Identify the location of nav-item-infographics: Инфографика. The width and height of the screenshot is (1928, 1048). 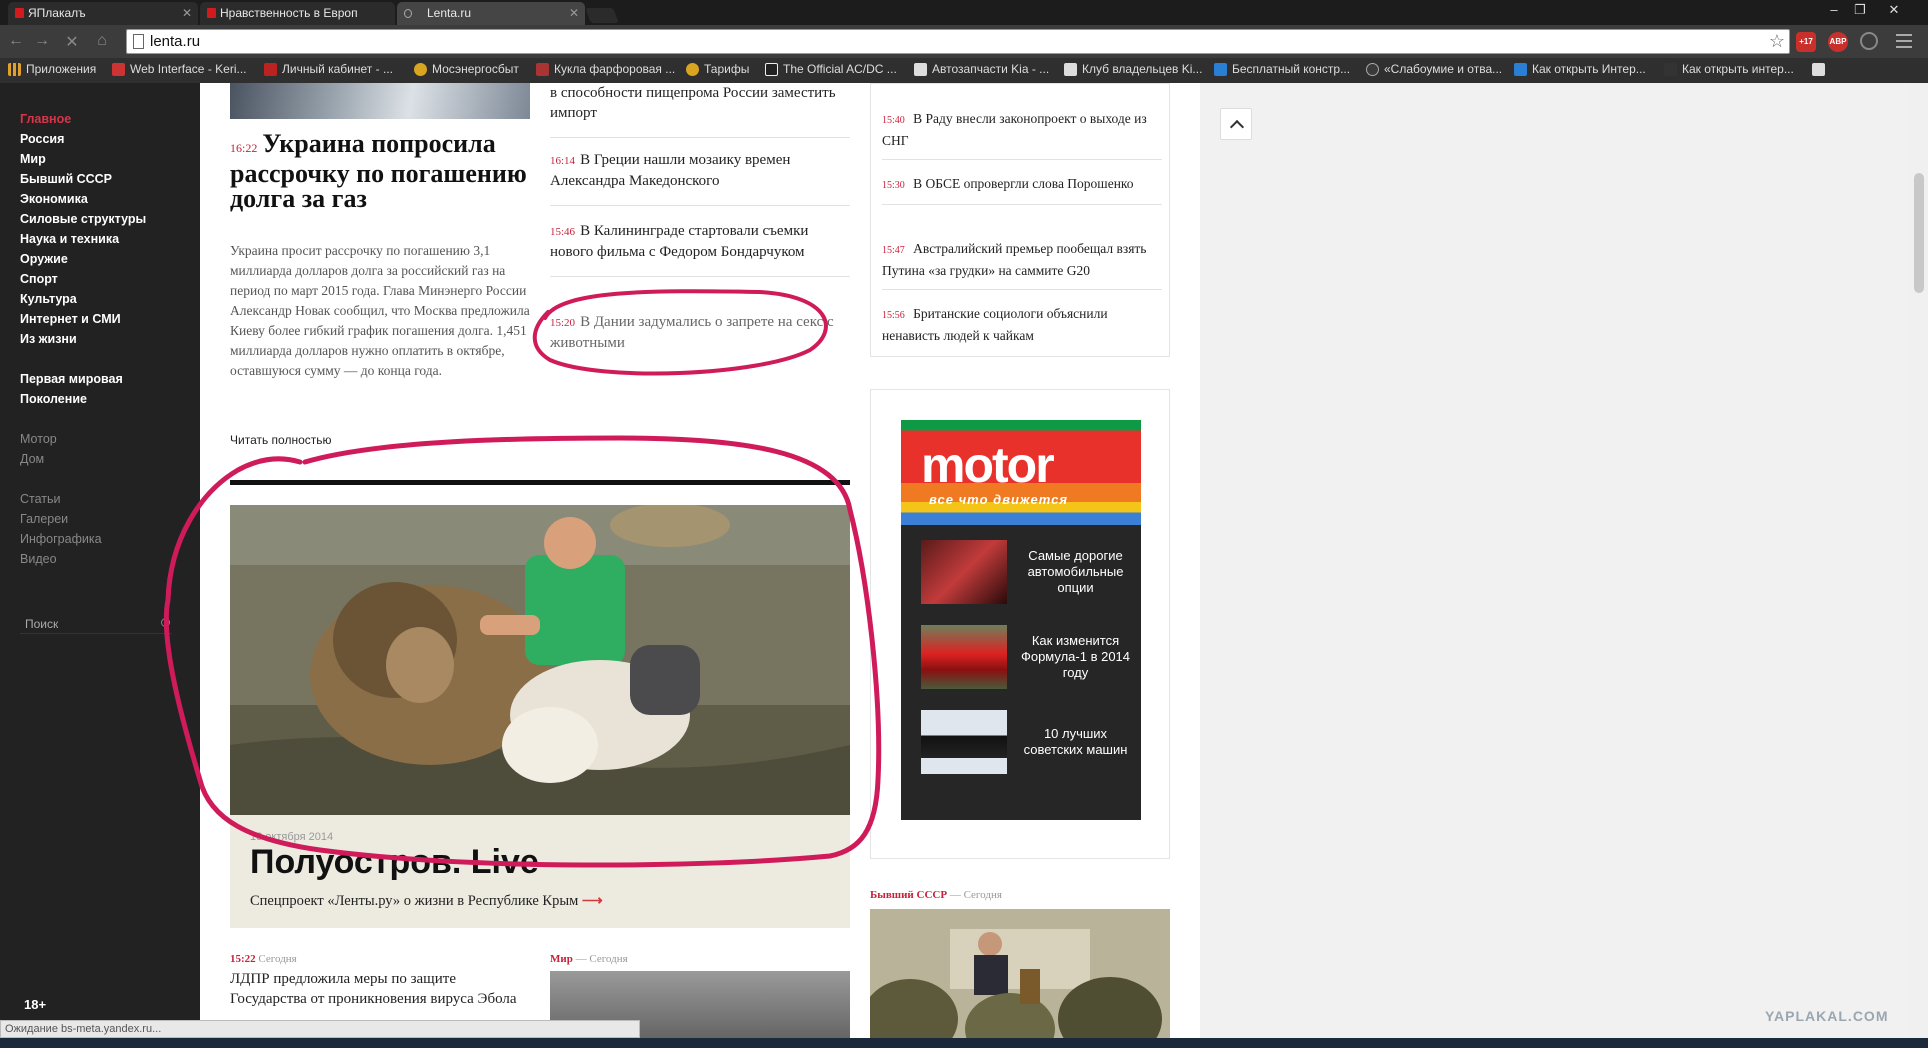
(61, 539).